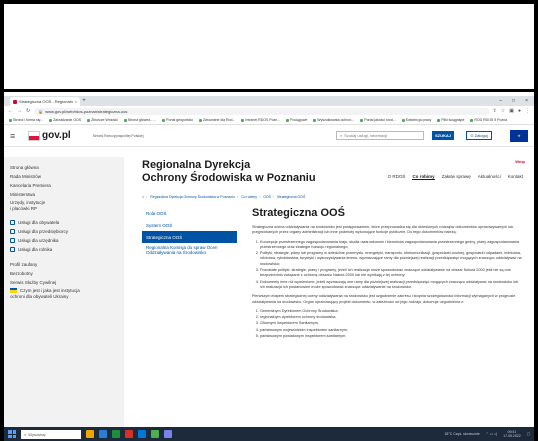  What do you see at coordinates (366, 135) in the screenshot?
I see `search-placeholder: Szukaj usługi, informacji` at bounding box center [366, 135].